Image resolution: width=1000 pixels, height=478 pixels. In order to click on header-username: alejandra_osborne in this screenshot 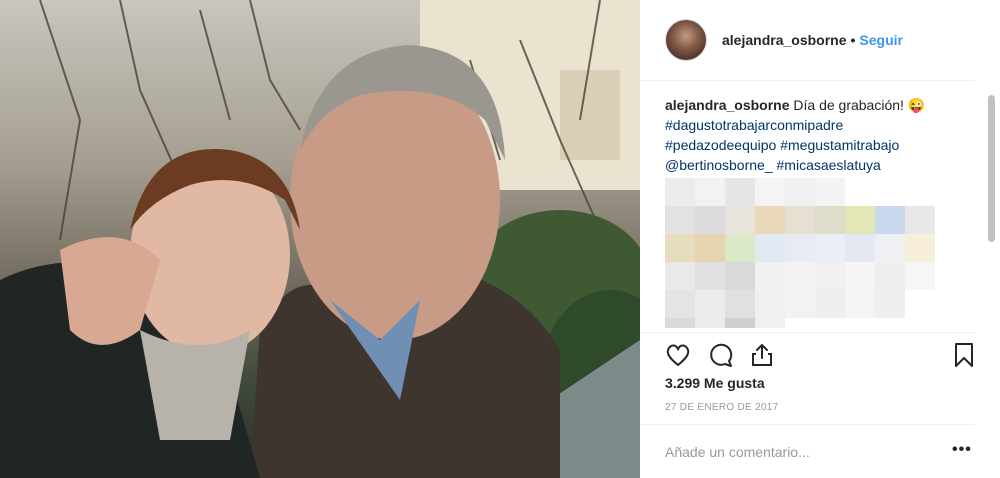, I will do `click(784, 40)`.